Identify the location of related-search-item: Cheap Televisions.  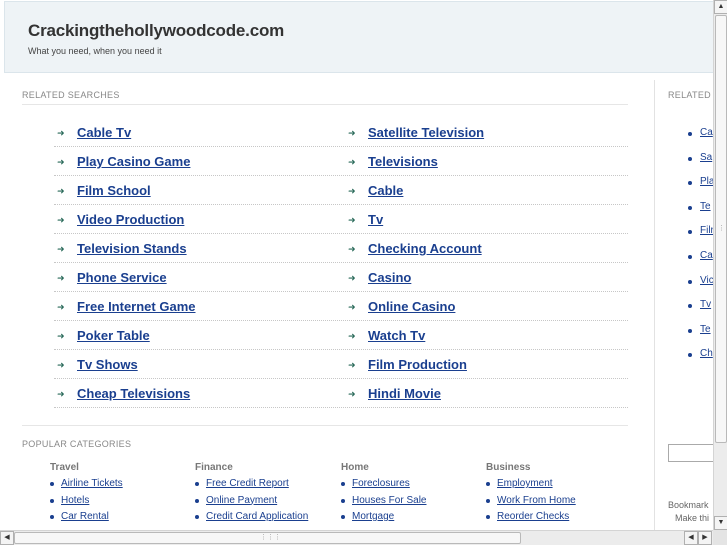
(126, 393).